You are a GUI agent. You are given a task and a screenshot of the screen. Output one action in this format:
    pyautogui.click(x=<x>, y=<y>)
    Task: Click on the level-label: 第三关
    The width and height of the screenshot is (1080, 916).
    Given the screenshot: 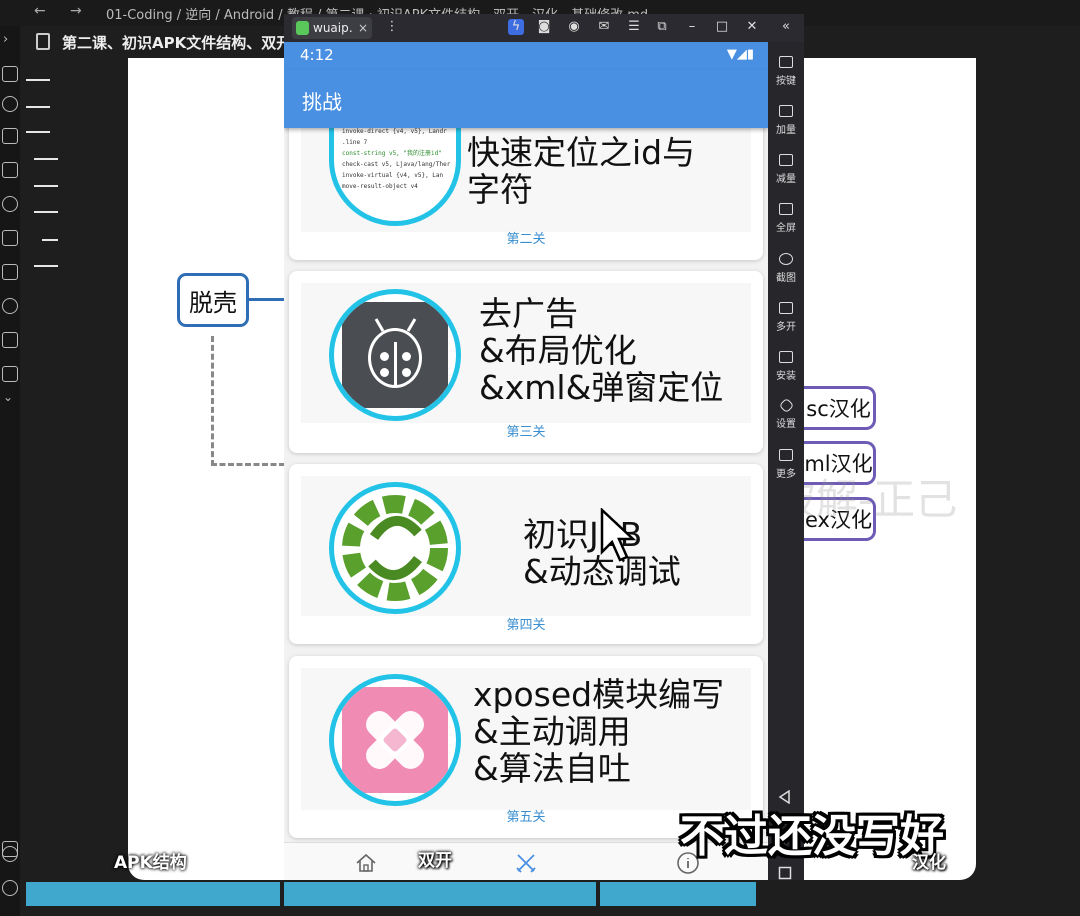 What is the action you would take?
    pyautogui.click(x=526, y=432)
    